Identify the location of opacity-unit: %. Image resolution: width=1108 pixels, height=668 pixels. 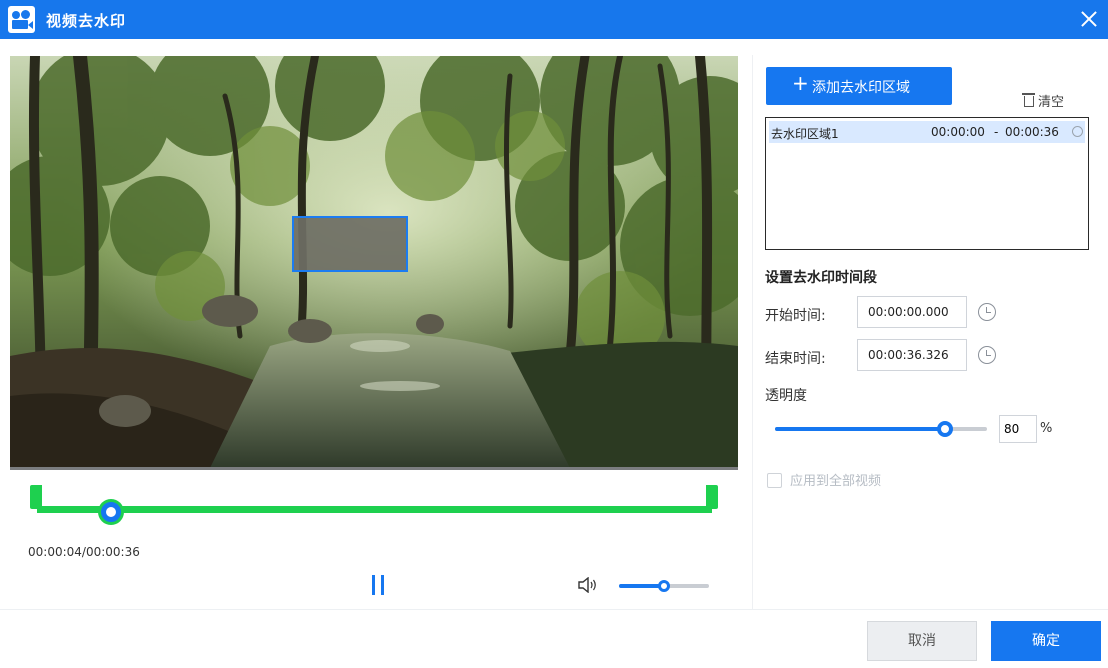
(1046, 428).